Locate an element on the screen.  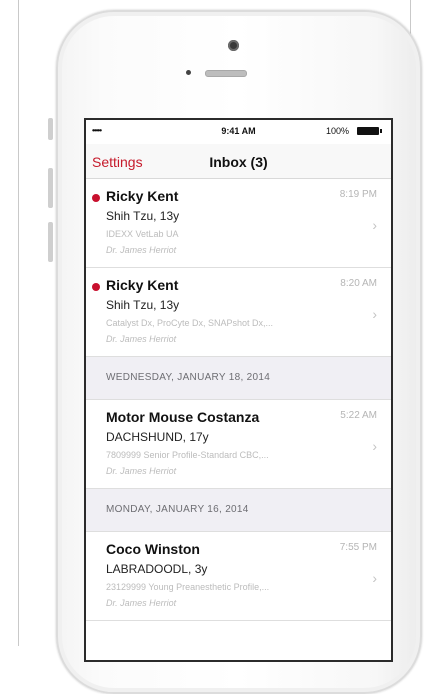
frame-line-left is located at coordinates (18, 323).